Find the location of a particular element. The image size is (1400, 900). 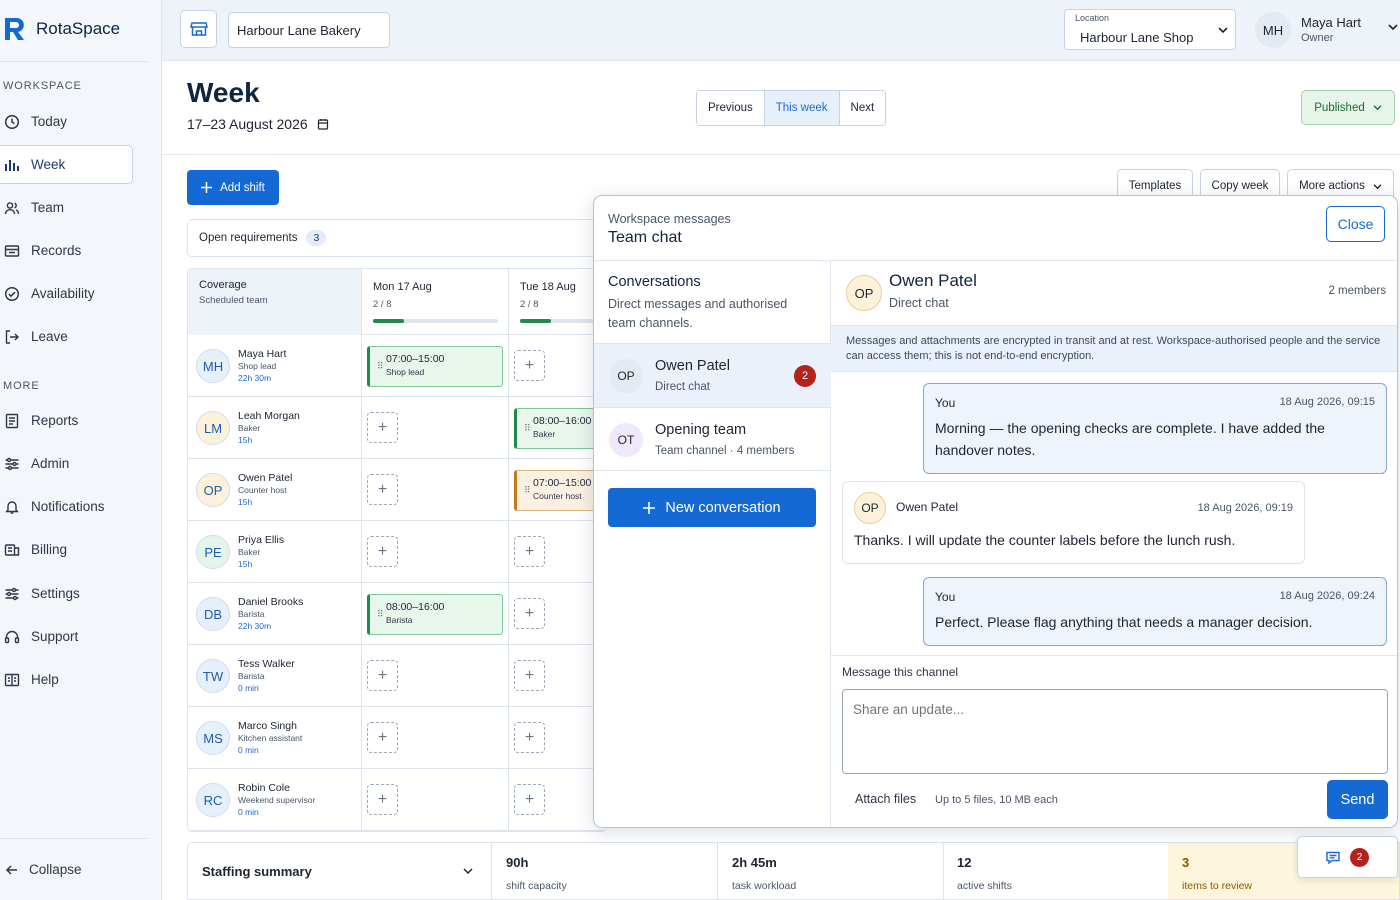

coverage-header: Coverage Scheduled team is located at coordinates (275, 302).